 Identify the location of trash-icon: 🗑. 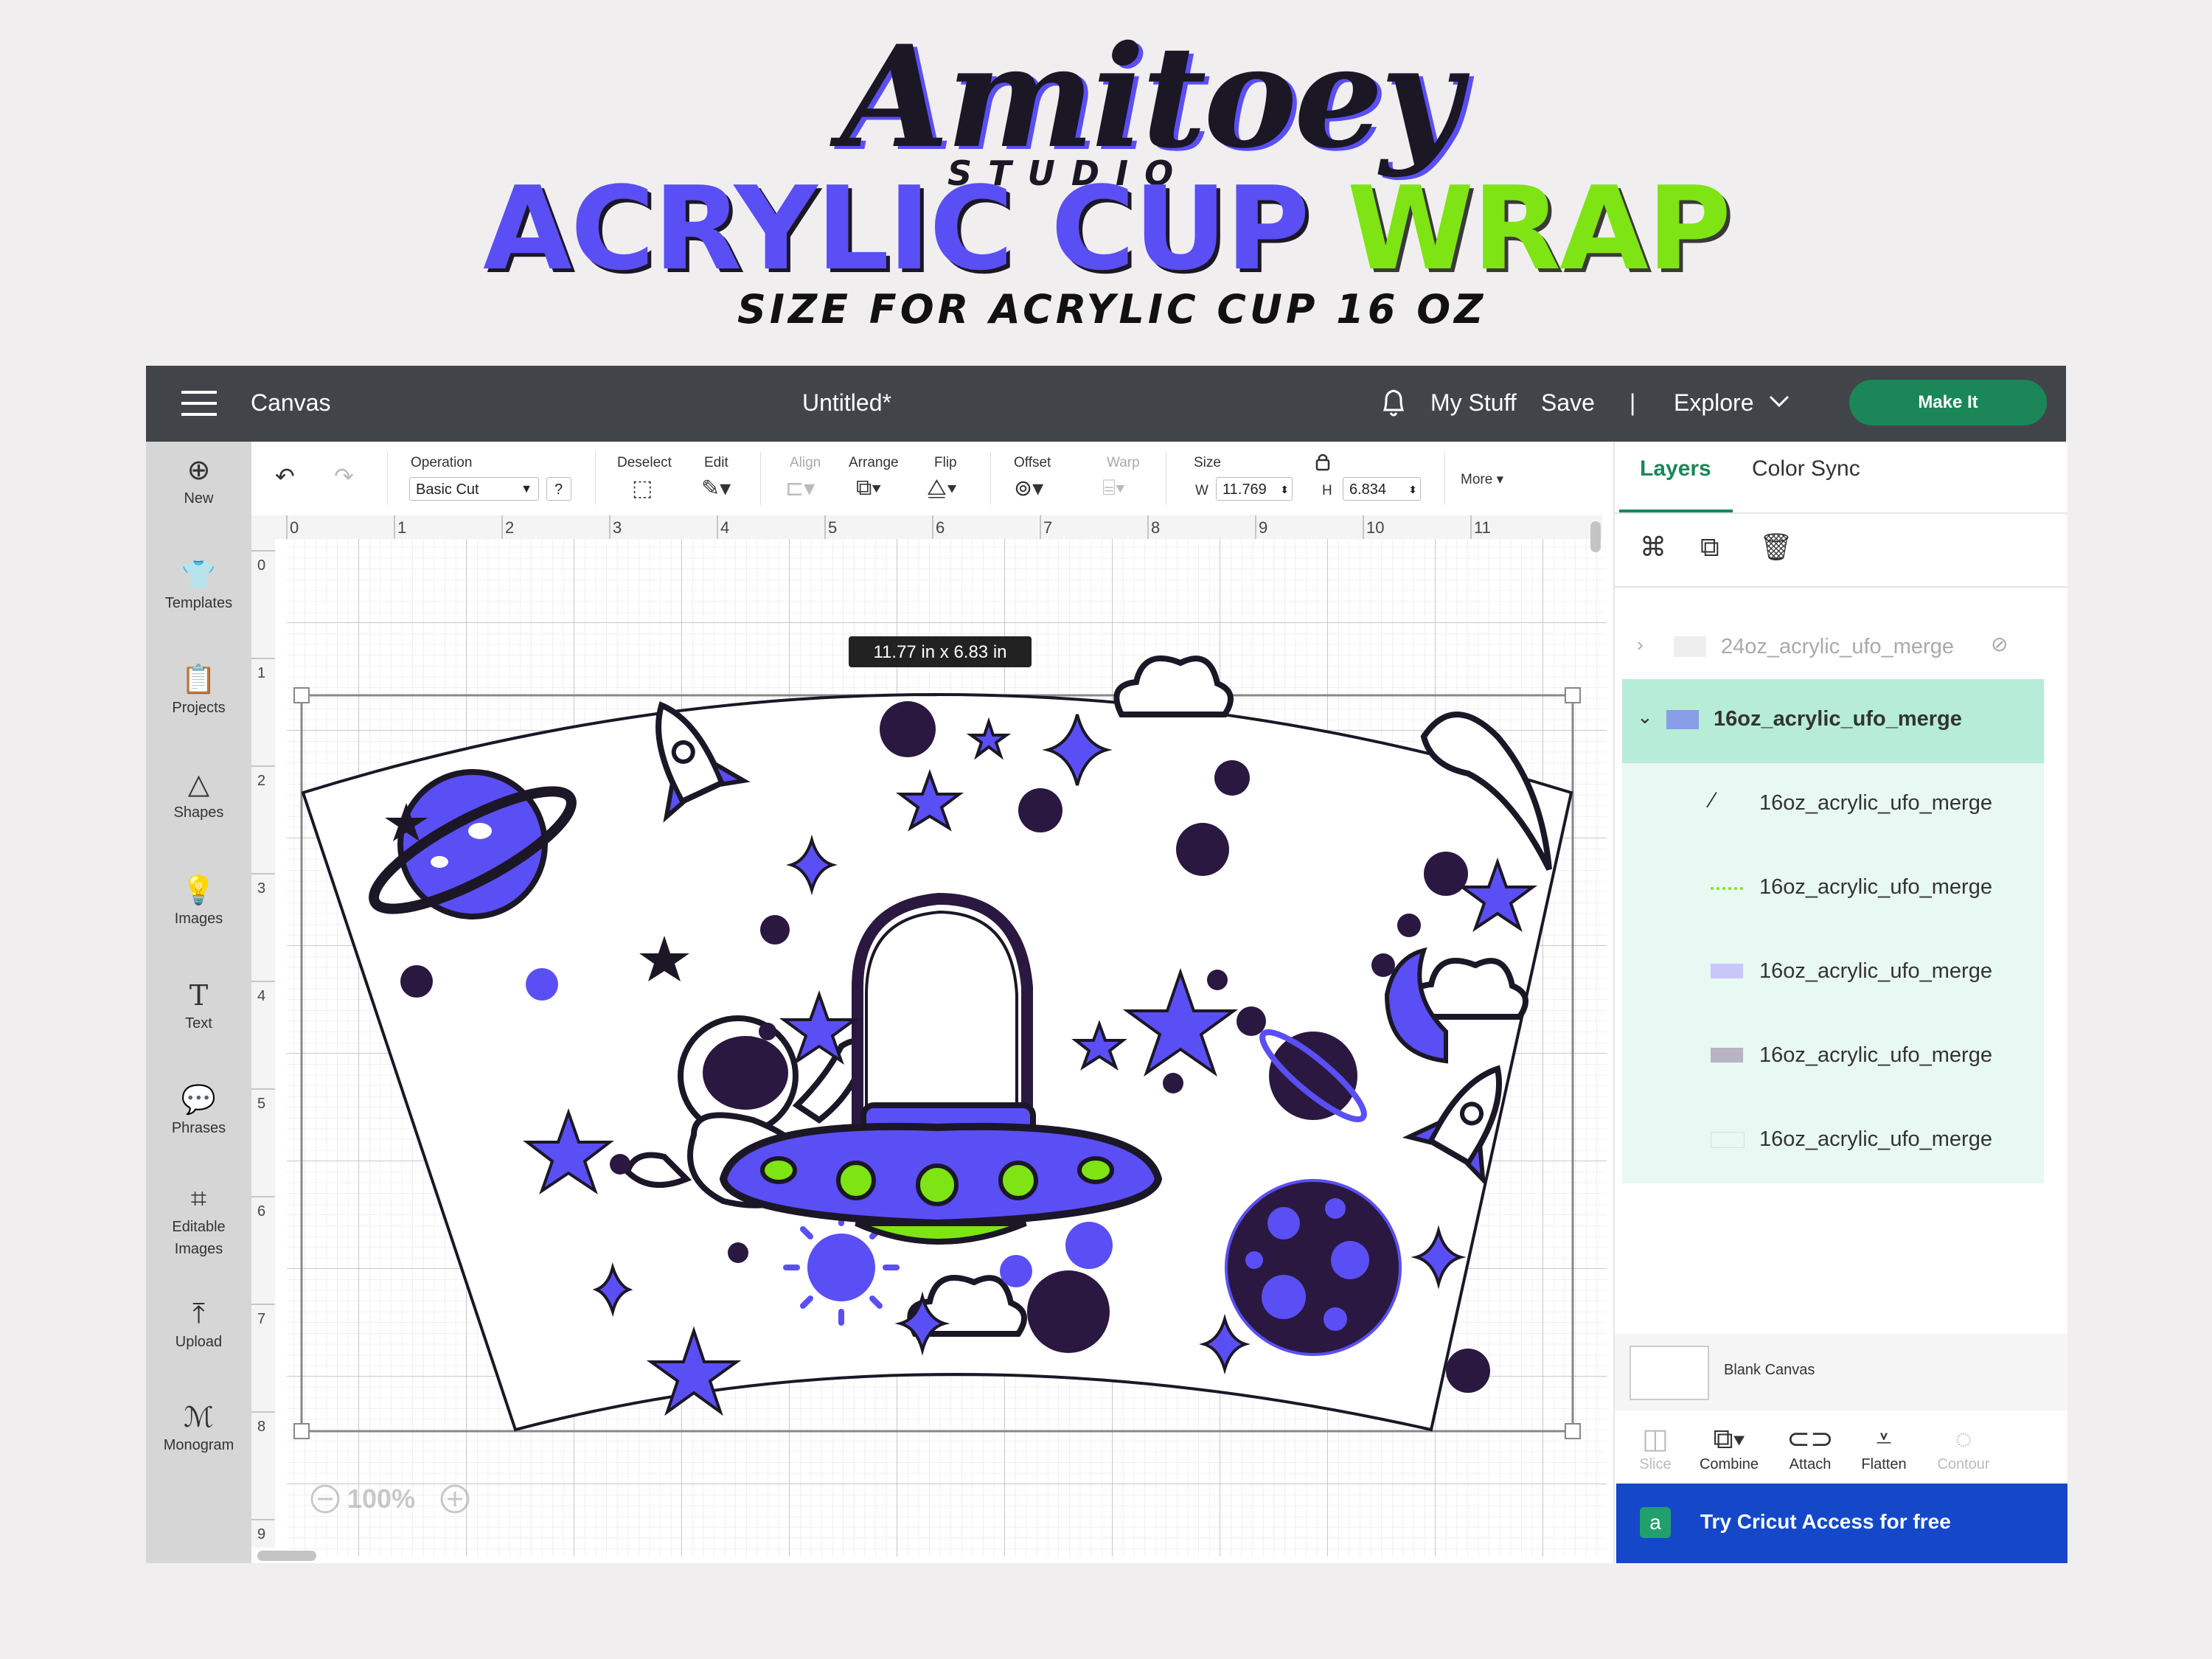
(1776, 547).